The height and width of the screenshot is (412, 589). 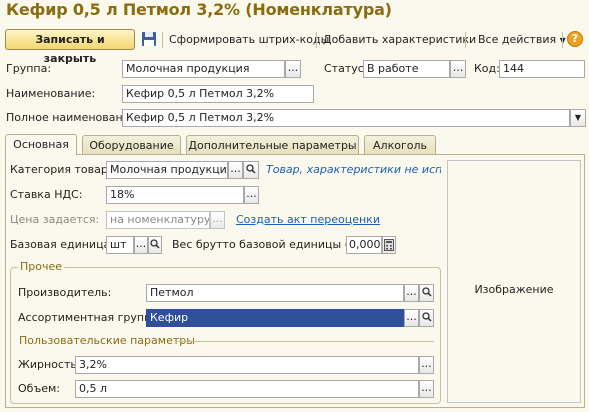 What do you see at coordinates (514, 289) in the screenshot?
I see `image-label: Изображение` at bounding box center [514, 289].